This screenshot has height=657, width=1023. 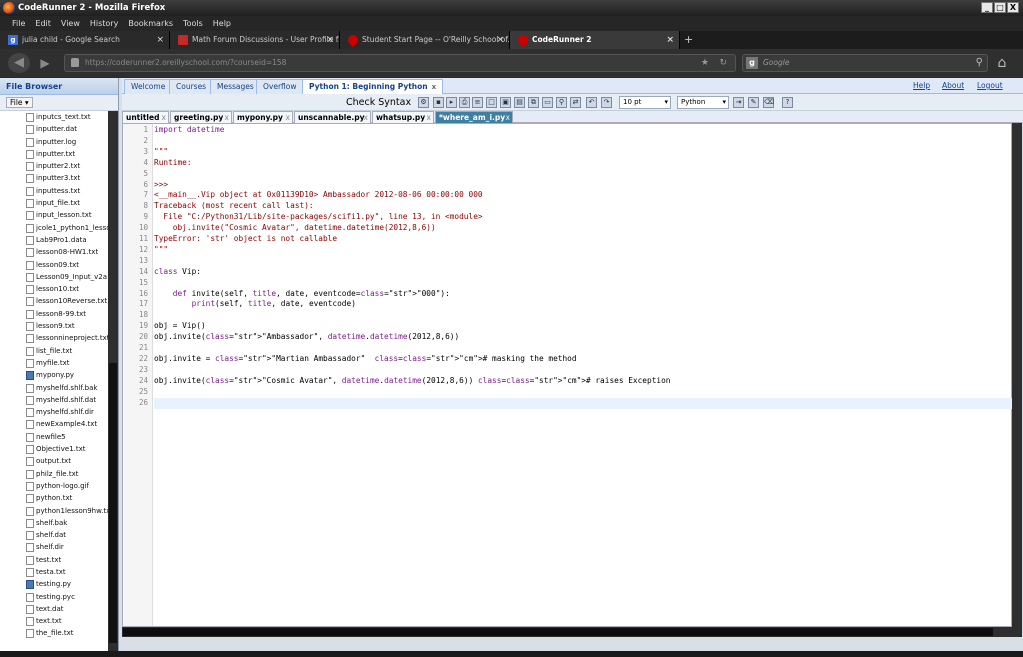 I want to click on reload-icon: ↻, so click(x=723, y=63).